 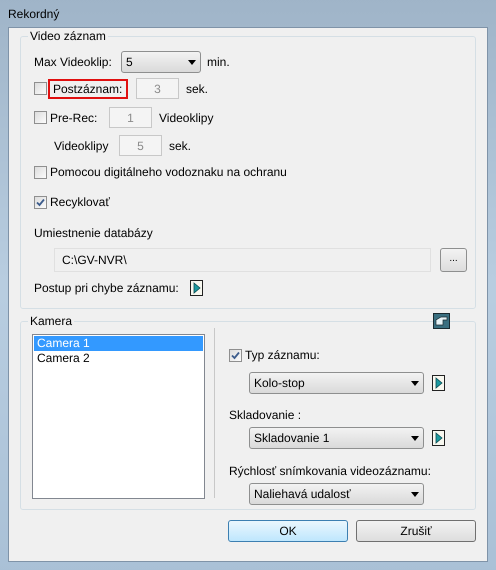 What do you see at coordinates (82, 146) in the screenshot?
I see `field-label: Videoklipy` at bounding box center [82, 146].